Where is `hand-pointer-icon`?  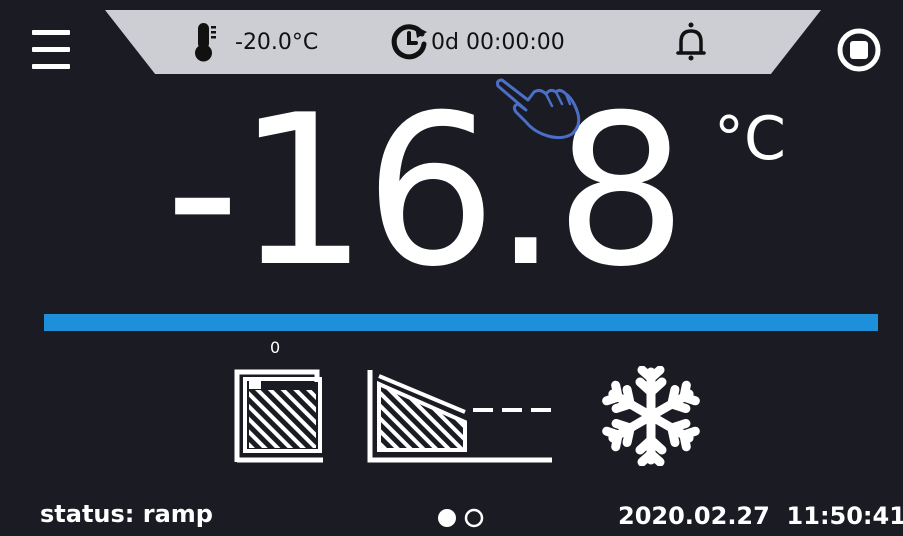
hand-pointer-icon is located at coordinates (538, 109).